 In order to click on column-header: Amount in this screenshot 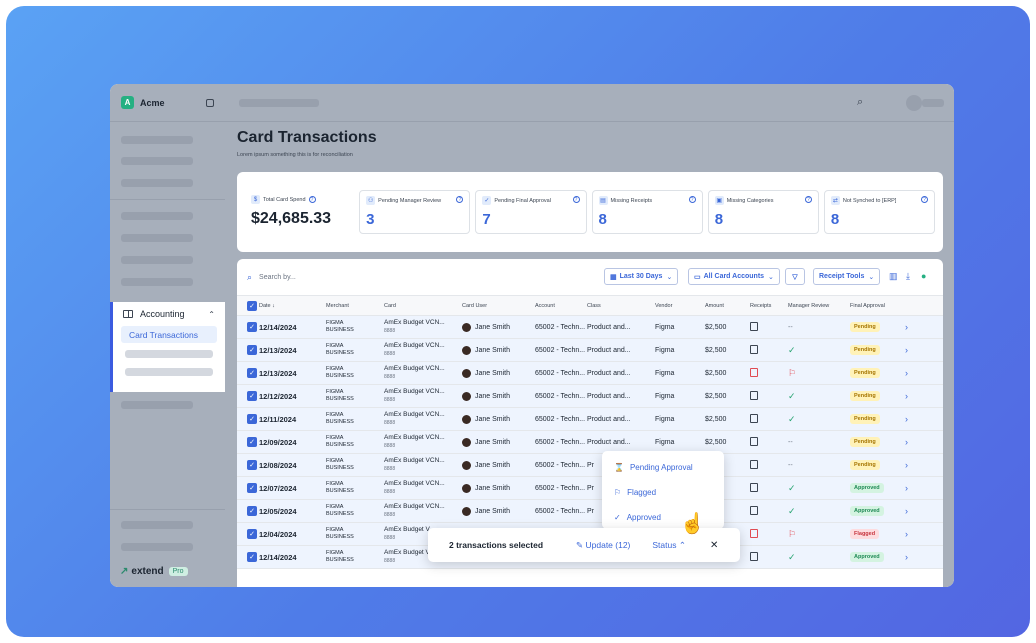, I will do `click(727, 305)`.